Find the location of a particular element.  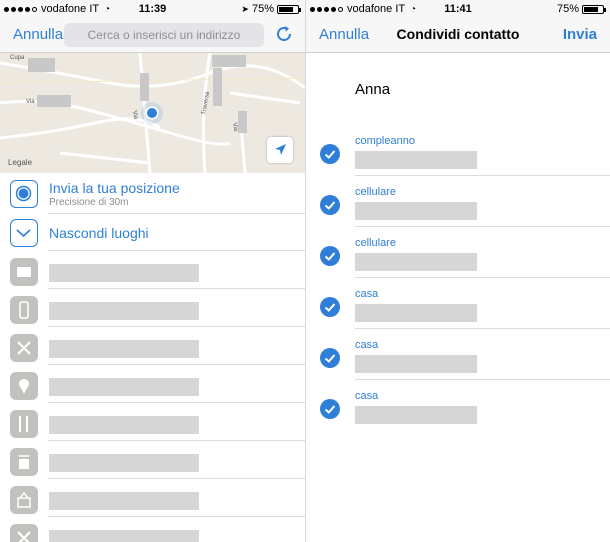

nav-bar: Annulla Cerca o inserisci un indirizzo is located at coordinates (152, 35).